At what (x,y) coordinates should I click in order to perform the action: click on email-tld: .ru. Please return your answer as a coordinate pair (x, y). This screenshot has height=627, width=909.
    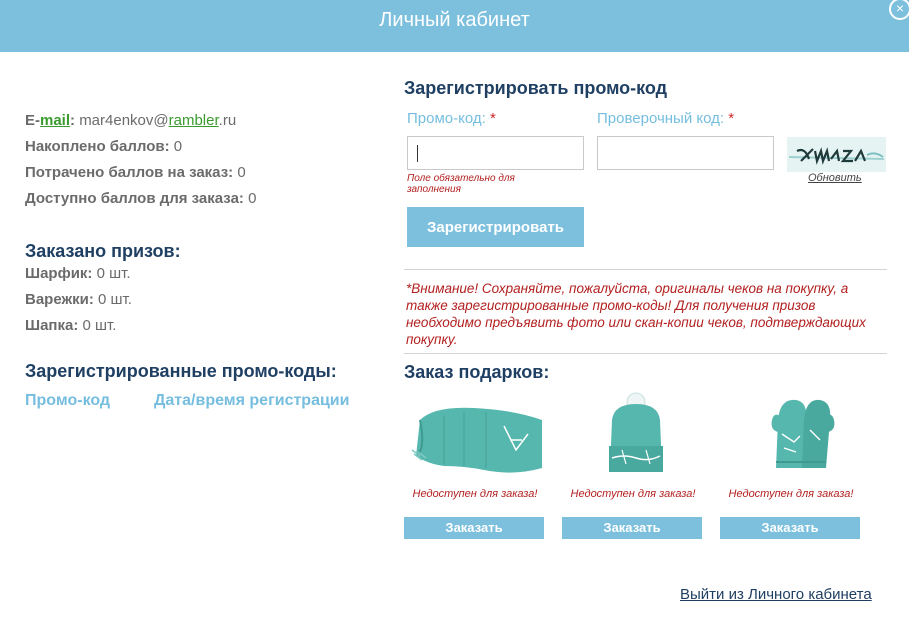
    Looking at the image, I should click on (227, 120).